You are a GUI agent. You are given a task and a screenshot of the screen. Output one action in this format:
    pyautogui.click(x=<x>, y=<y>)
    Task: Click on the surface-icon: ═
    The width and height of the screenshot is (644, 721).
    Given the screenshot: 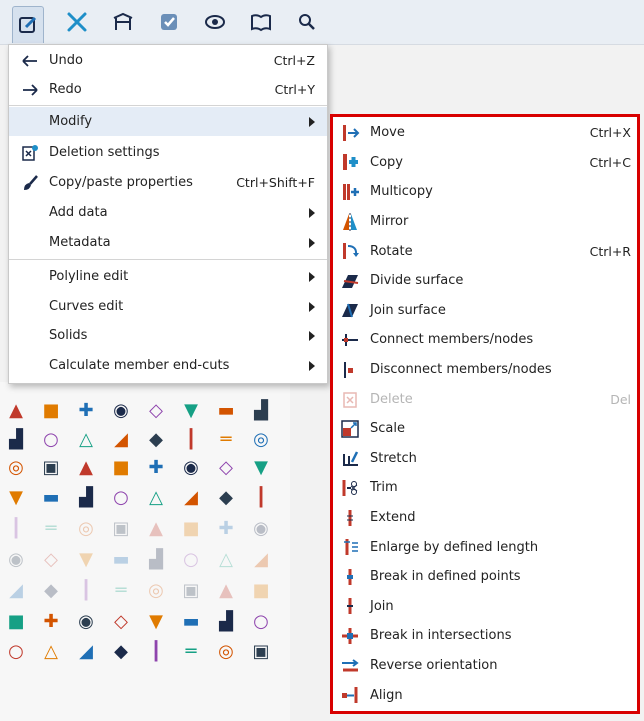 What is the action you would take?
    pyautogui.click(x=51, y=529)
    